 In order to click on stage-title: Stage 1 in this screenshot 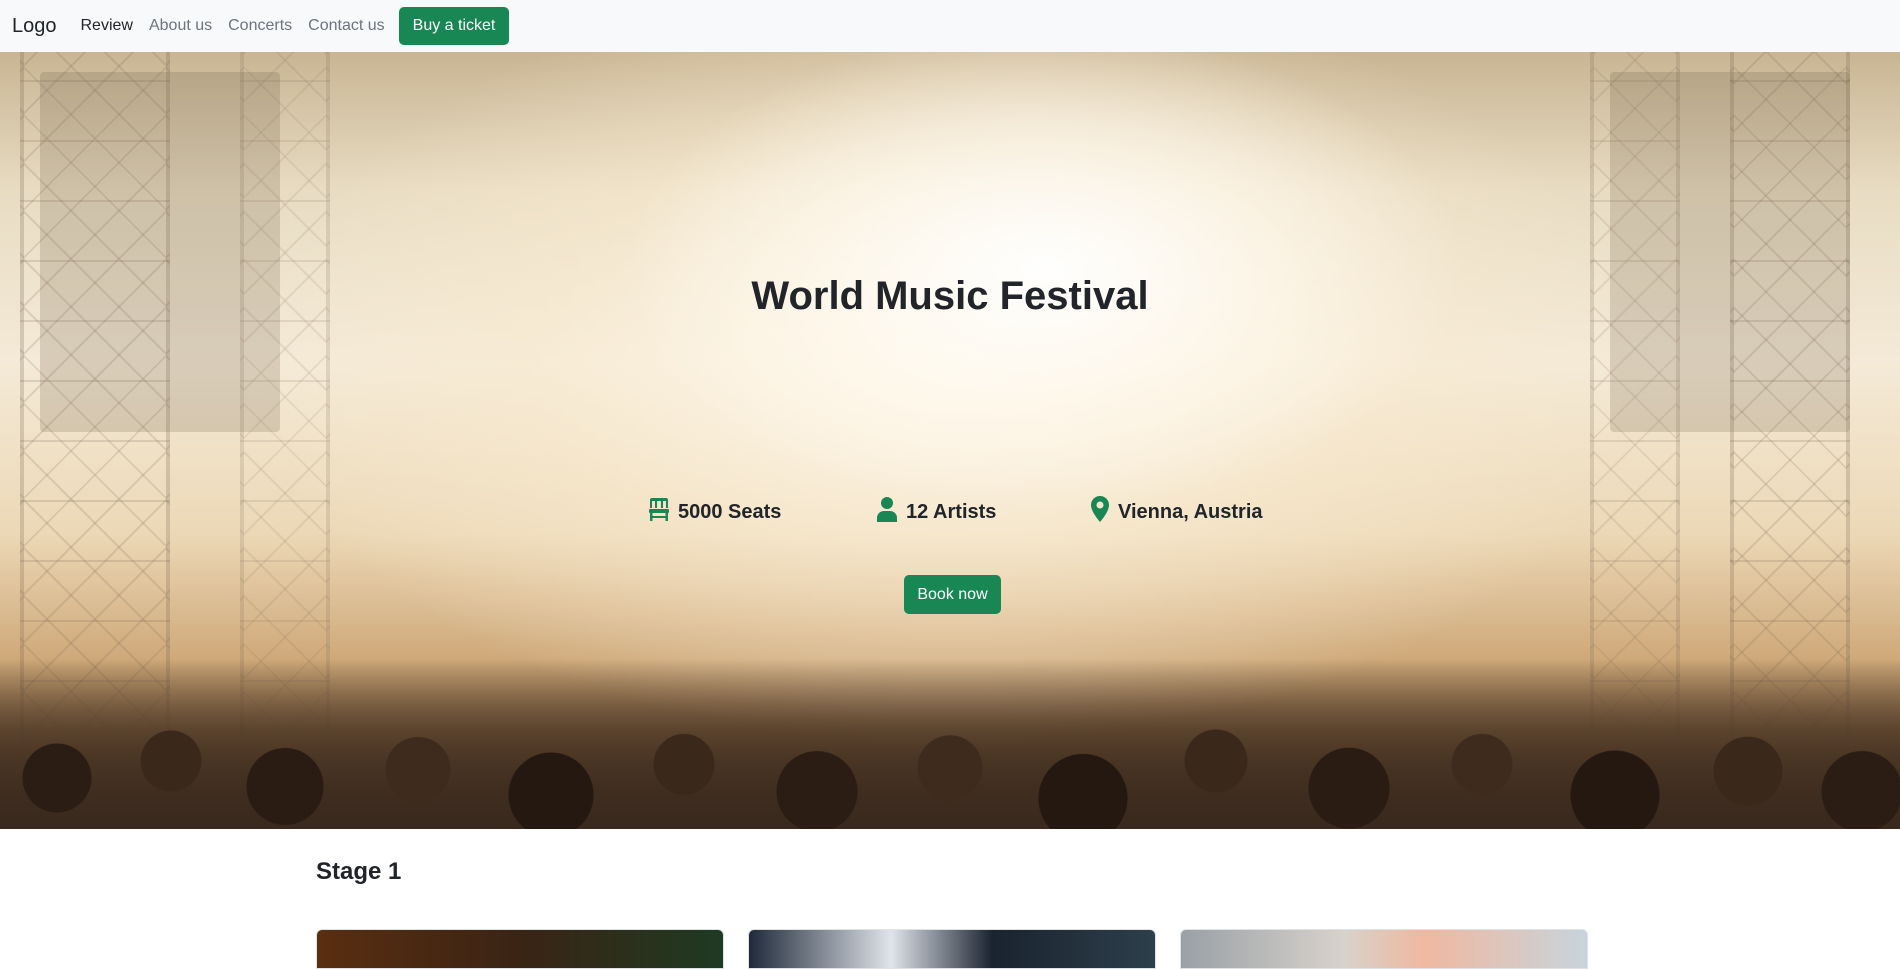, I will do `click(359, 871)`.